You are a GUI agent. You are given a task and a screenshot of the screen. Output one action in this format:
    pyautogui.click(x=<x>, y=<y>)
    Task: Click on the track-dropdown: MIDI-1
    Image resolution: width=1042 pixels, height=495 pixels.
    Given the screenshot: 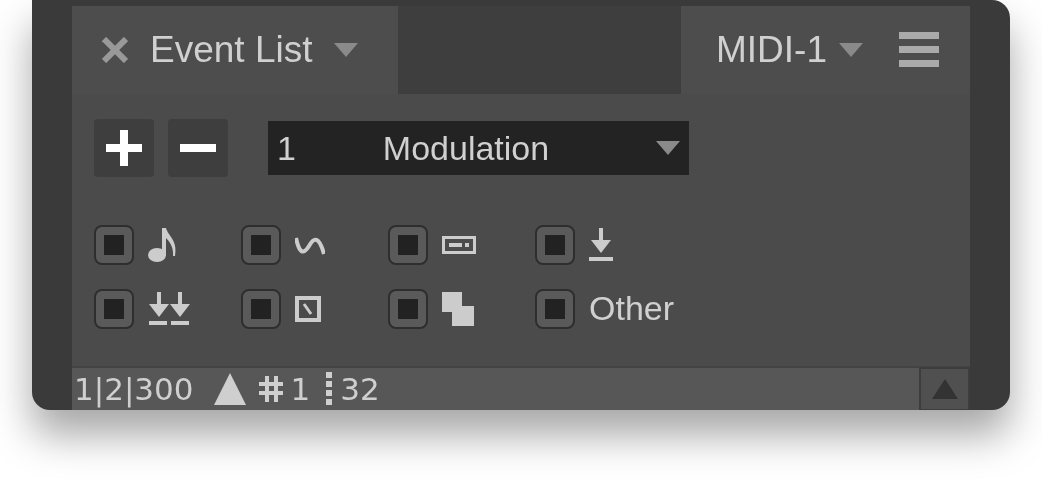 What is the action you would take?
    pyautogui.click(x=789, y=50)
    